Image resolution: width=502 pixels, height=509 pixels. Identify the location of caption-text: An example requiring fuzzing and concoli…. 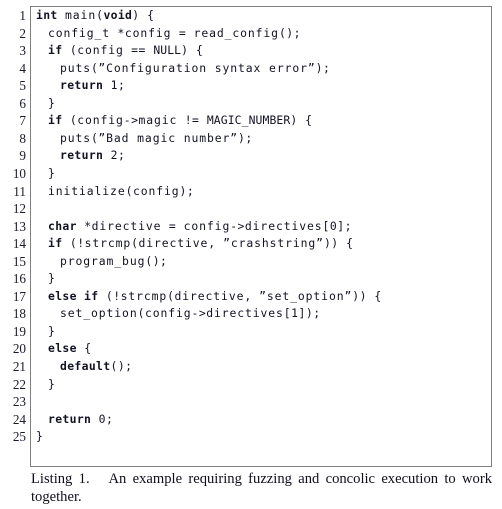
(261, 488).